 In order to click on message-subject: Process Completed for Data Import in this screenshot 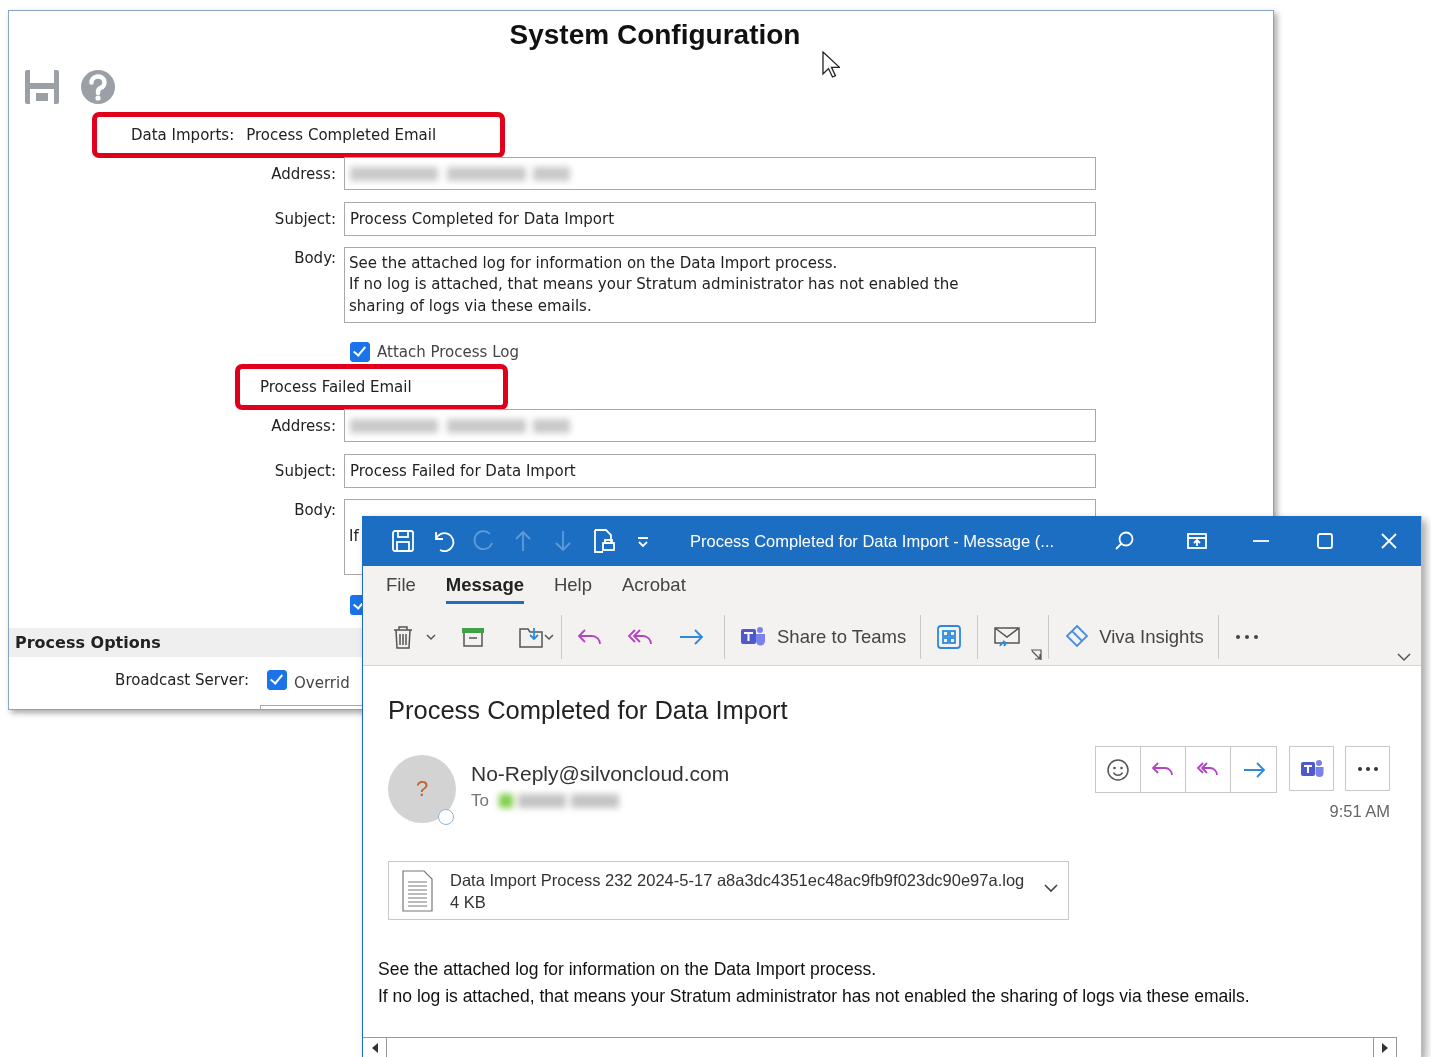, I will do `click(588, 710)`.